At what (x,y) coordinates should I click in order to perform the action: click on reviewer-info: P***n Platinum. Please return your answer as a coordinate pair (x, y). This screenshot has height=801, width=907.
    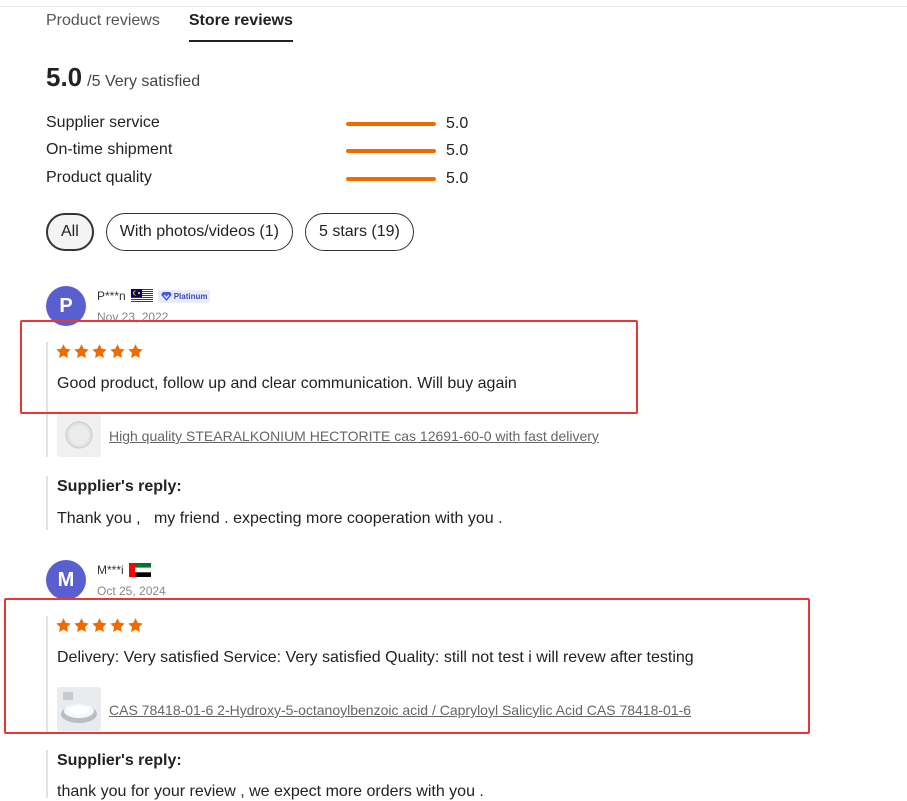
    Looking at the image, I should click on (154, 296).